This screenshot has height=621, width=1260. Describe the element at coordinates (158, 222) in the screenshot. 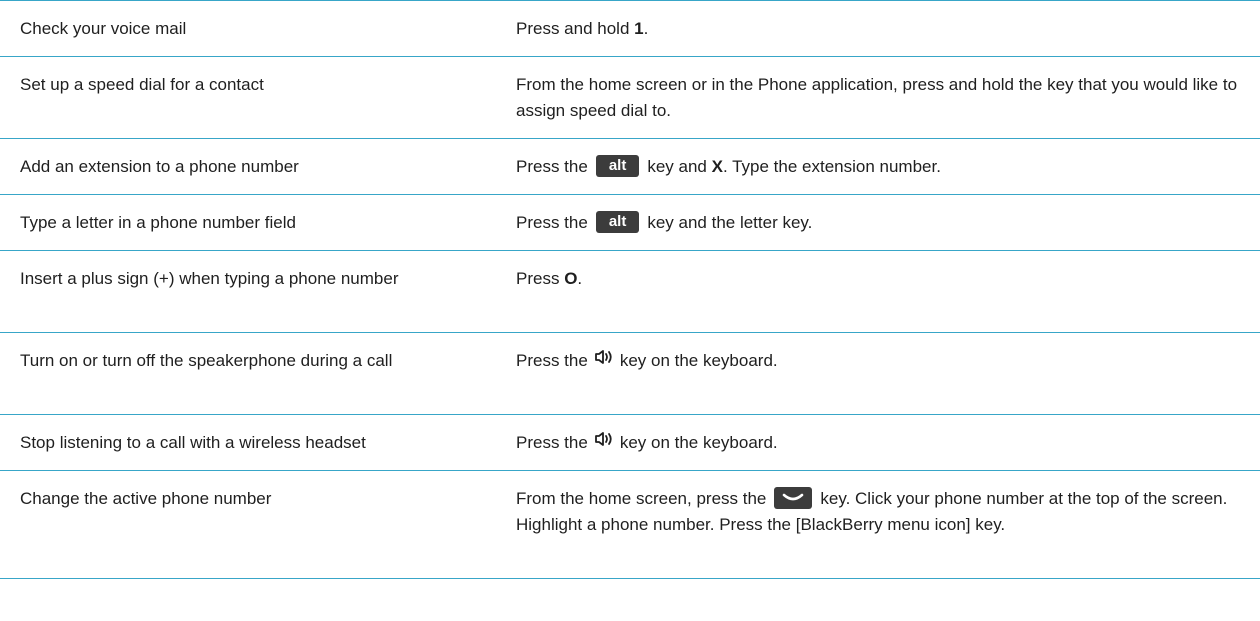

I see `action-cell: Type a letter in a phone number field` at that location.